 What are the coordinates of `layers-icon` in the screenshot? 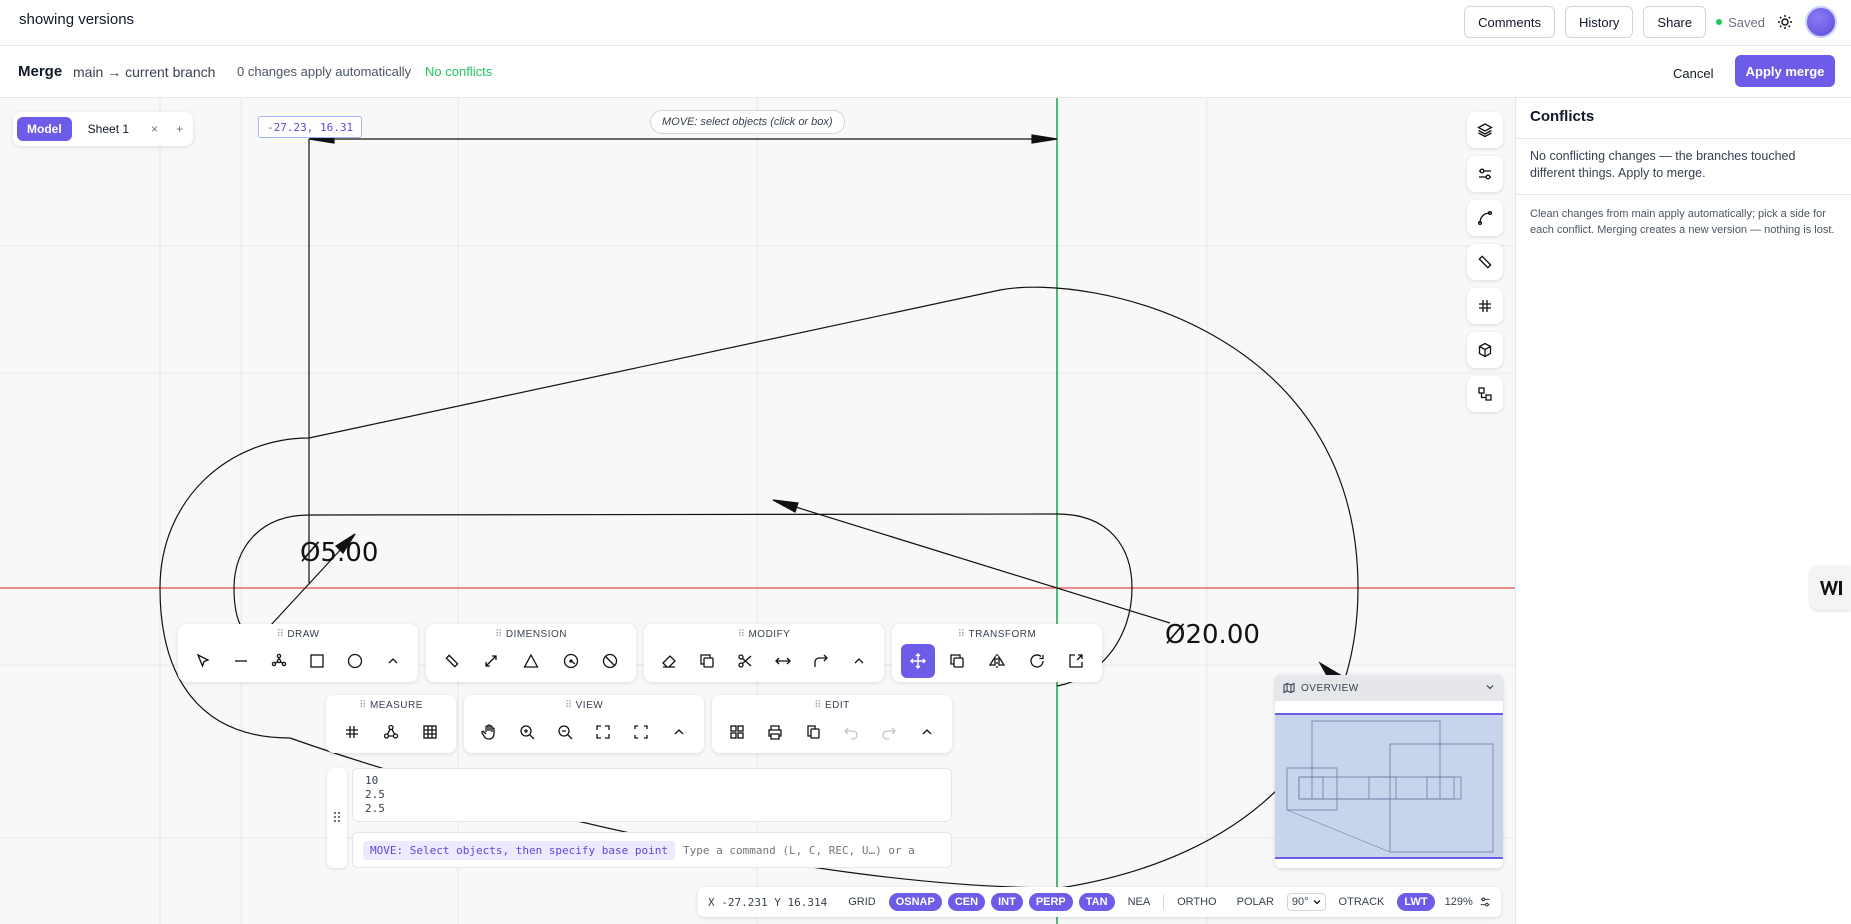 It's located at (1485, 130).